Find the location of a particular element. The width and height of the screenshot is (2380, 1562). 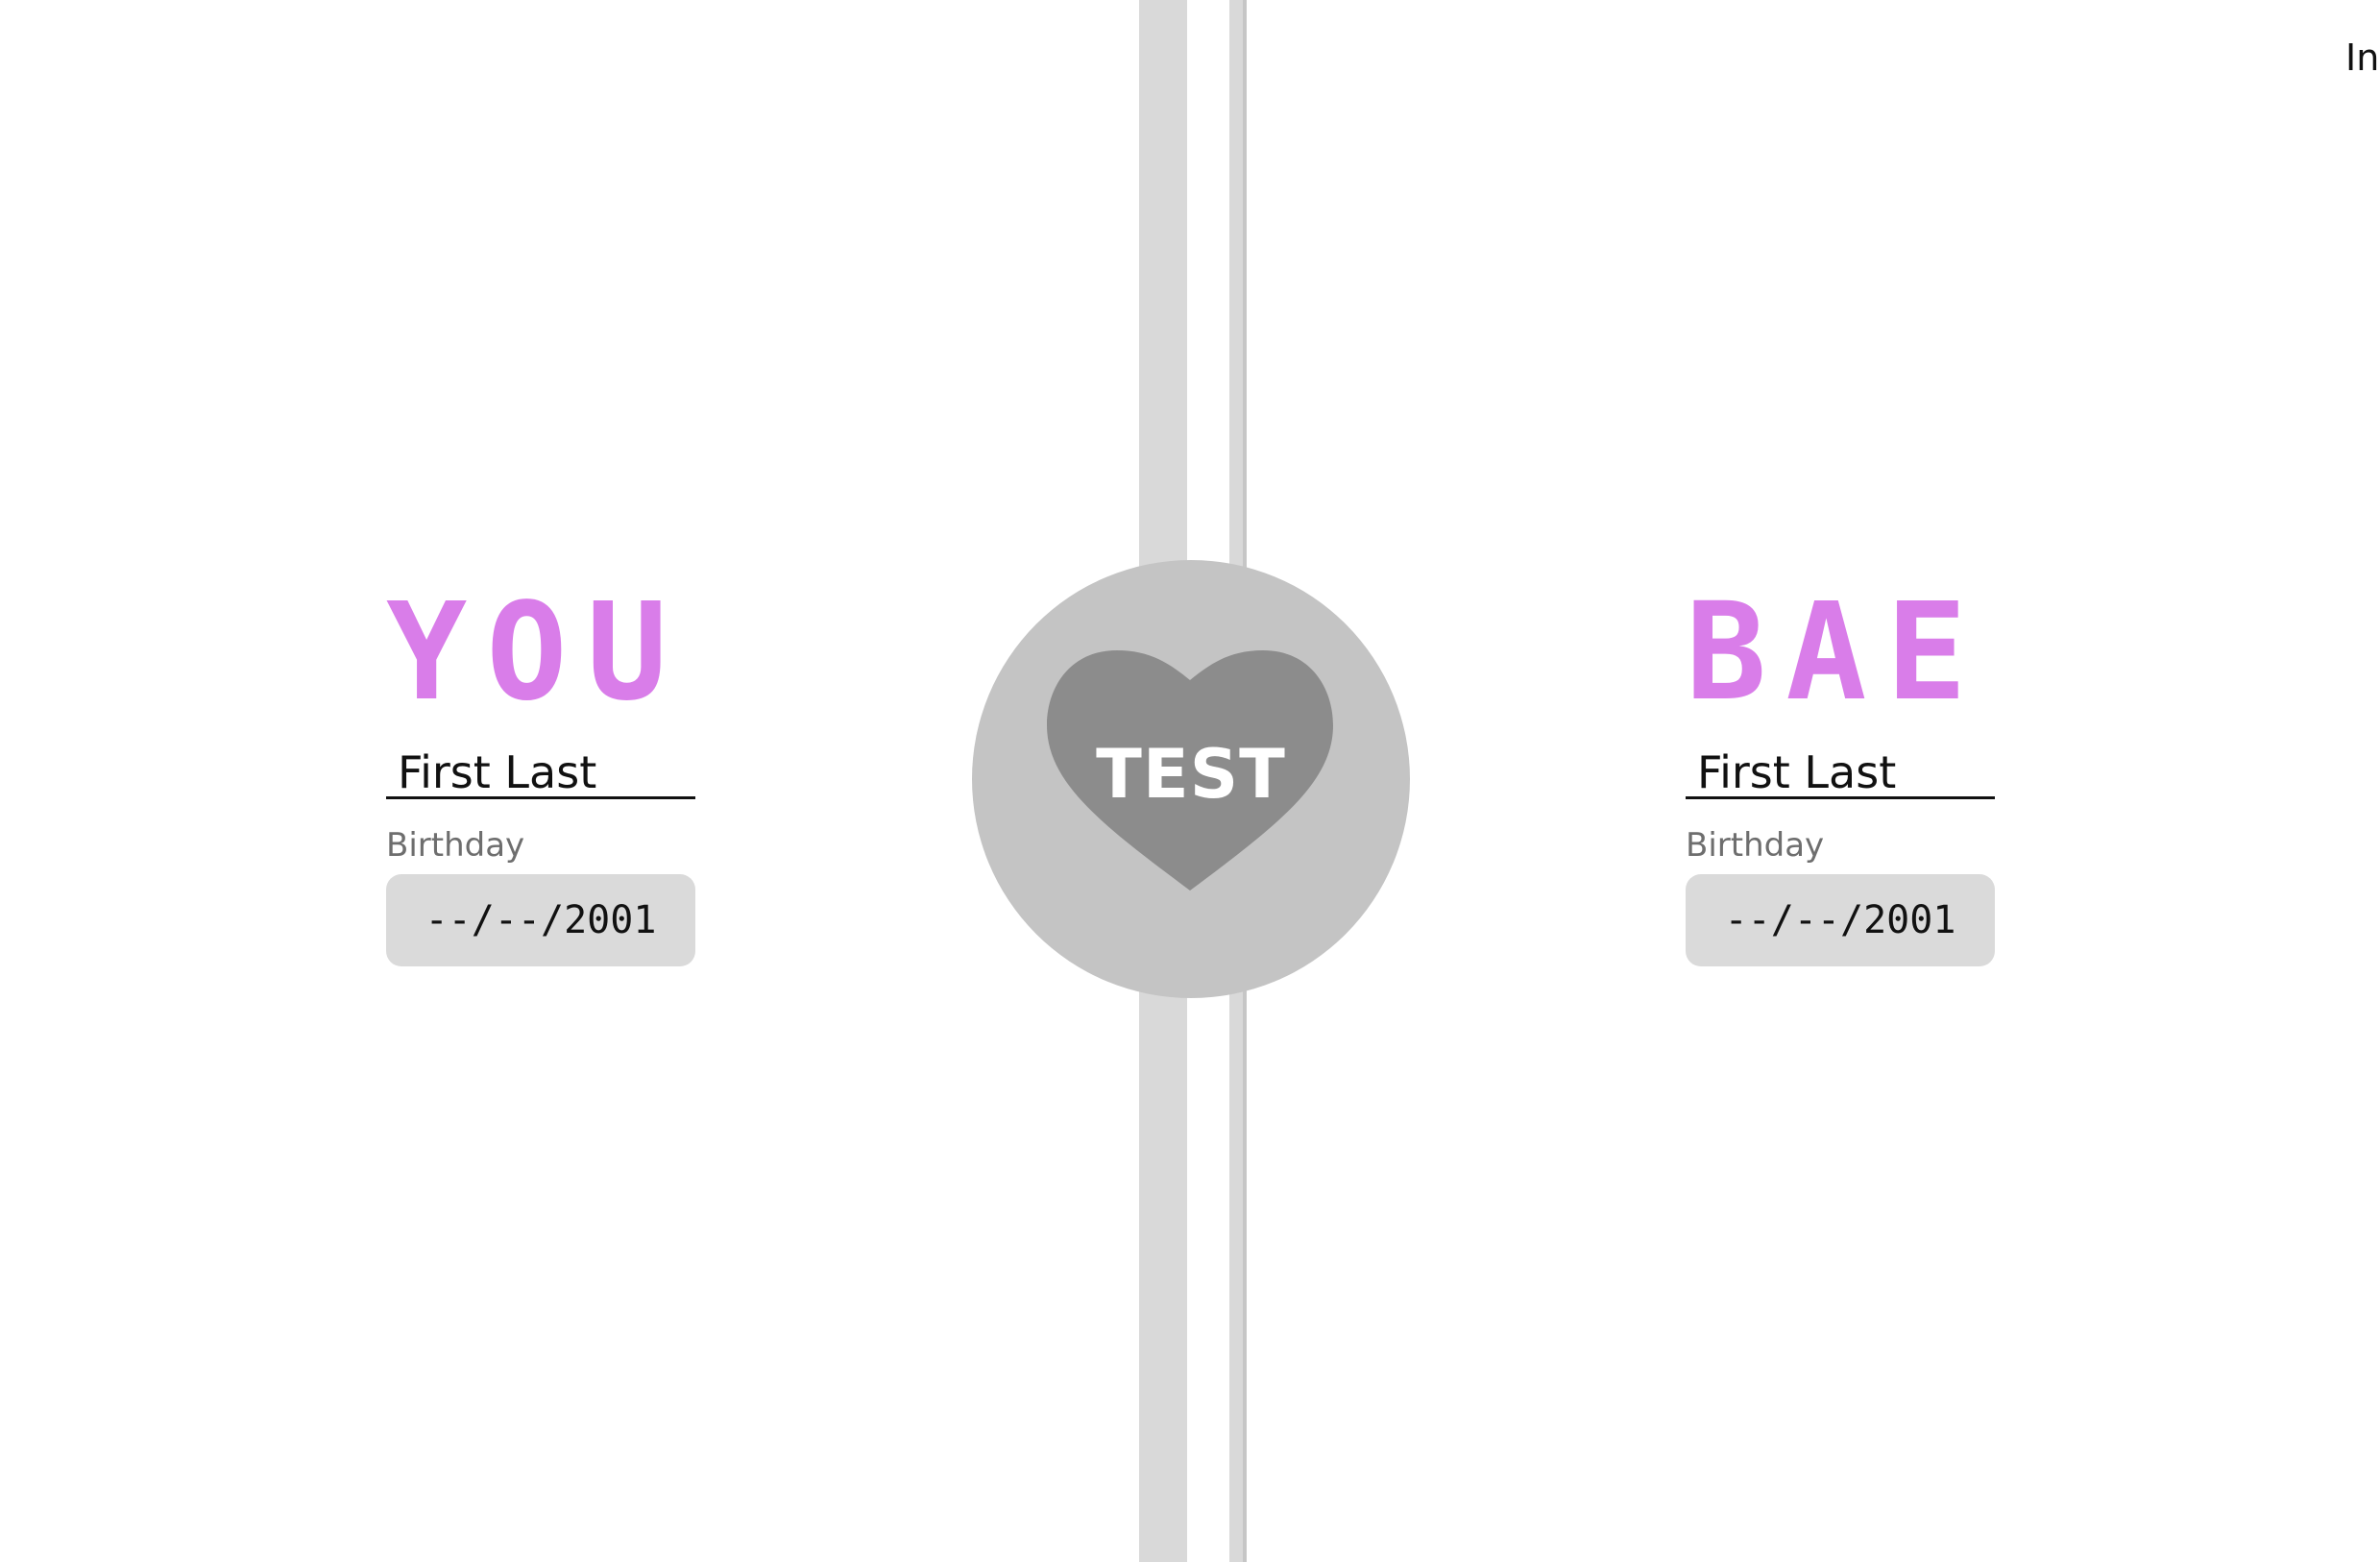

bae-birthday-label: Birthday is located at coordinates (1756, 845).